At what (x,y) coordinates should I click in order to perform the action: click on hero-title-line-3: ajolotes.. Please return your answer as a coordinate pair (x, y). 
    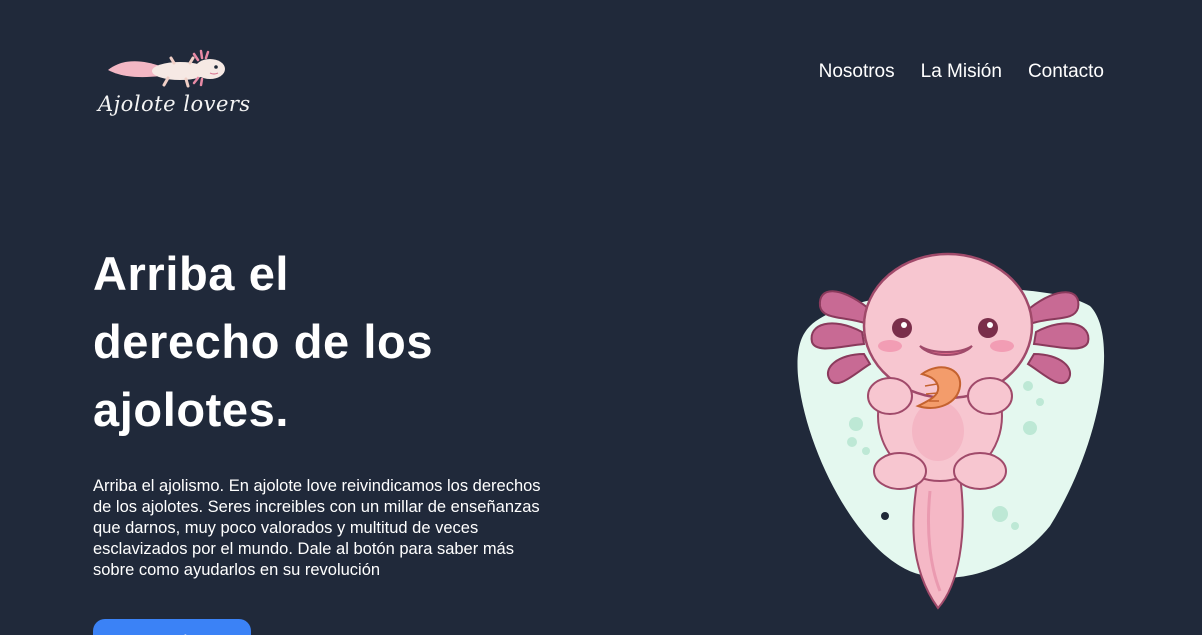
    Looking at the image, I should click on (191, 409).